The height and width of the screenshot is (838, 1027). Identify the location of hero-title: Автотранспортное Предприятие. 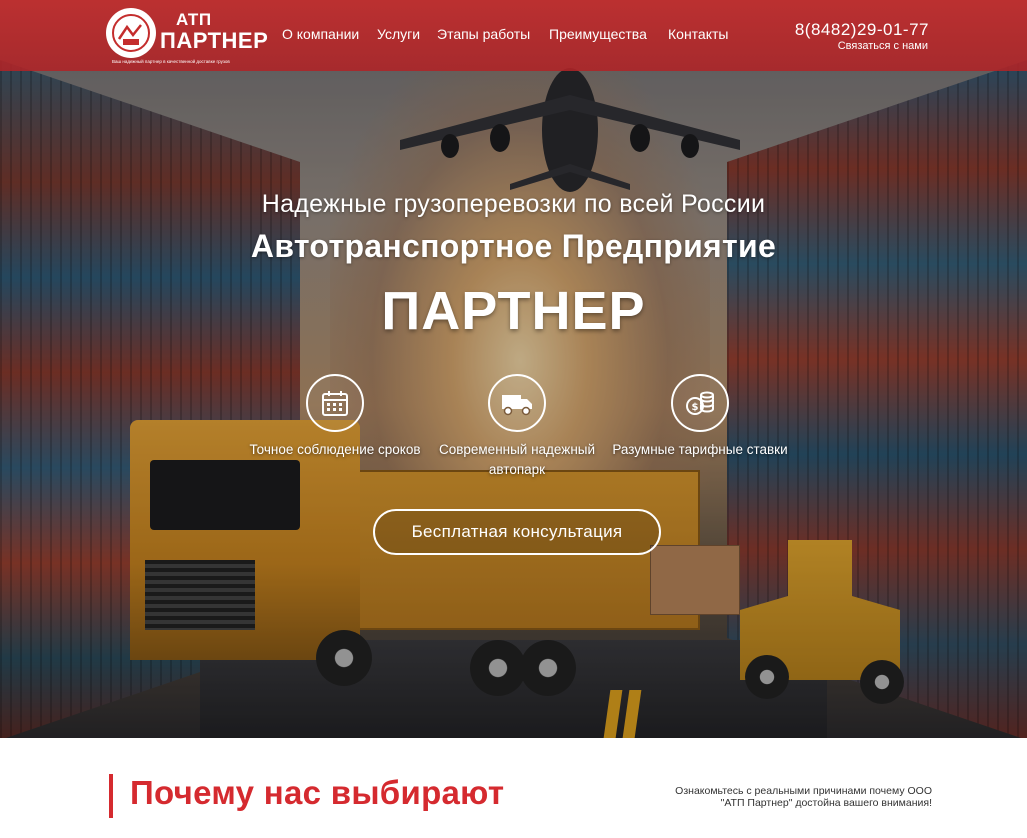
(513, 246).